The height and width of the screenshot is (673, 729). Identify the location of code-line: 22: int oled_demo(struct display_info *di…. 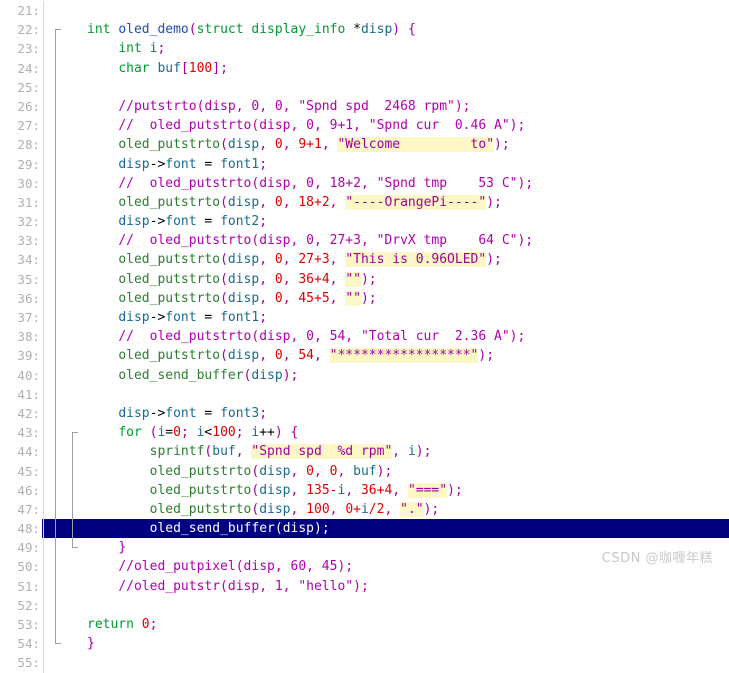
(364, 30).